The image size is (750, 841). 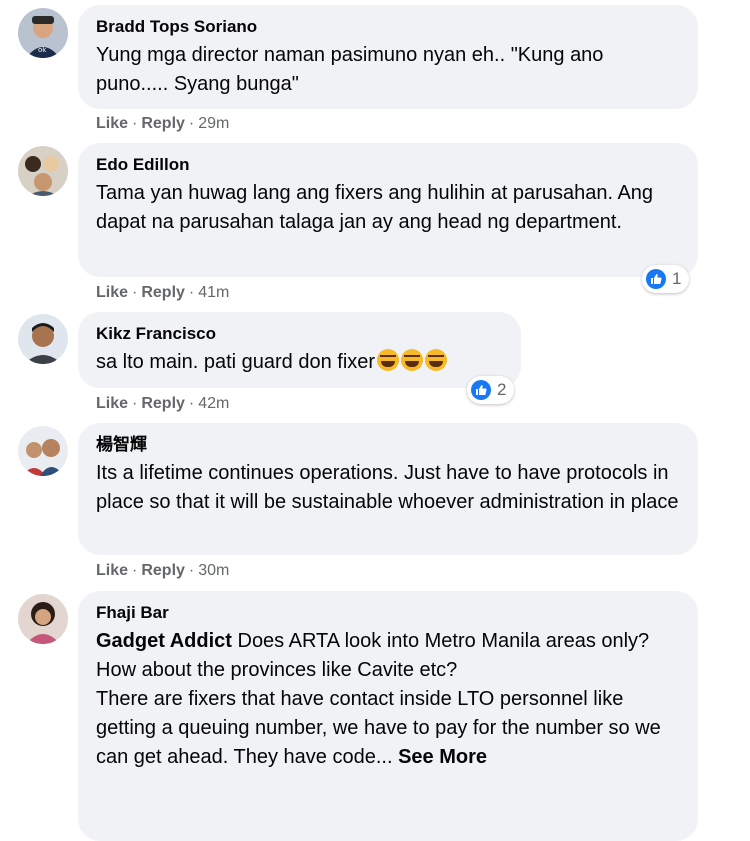 What do you see at coordinates (677, 278) in the screenshot?
I see `reaction-count: 1` at bounding box center [677, 278].